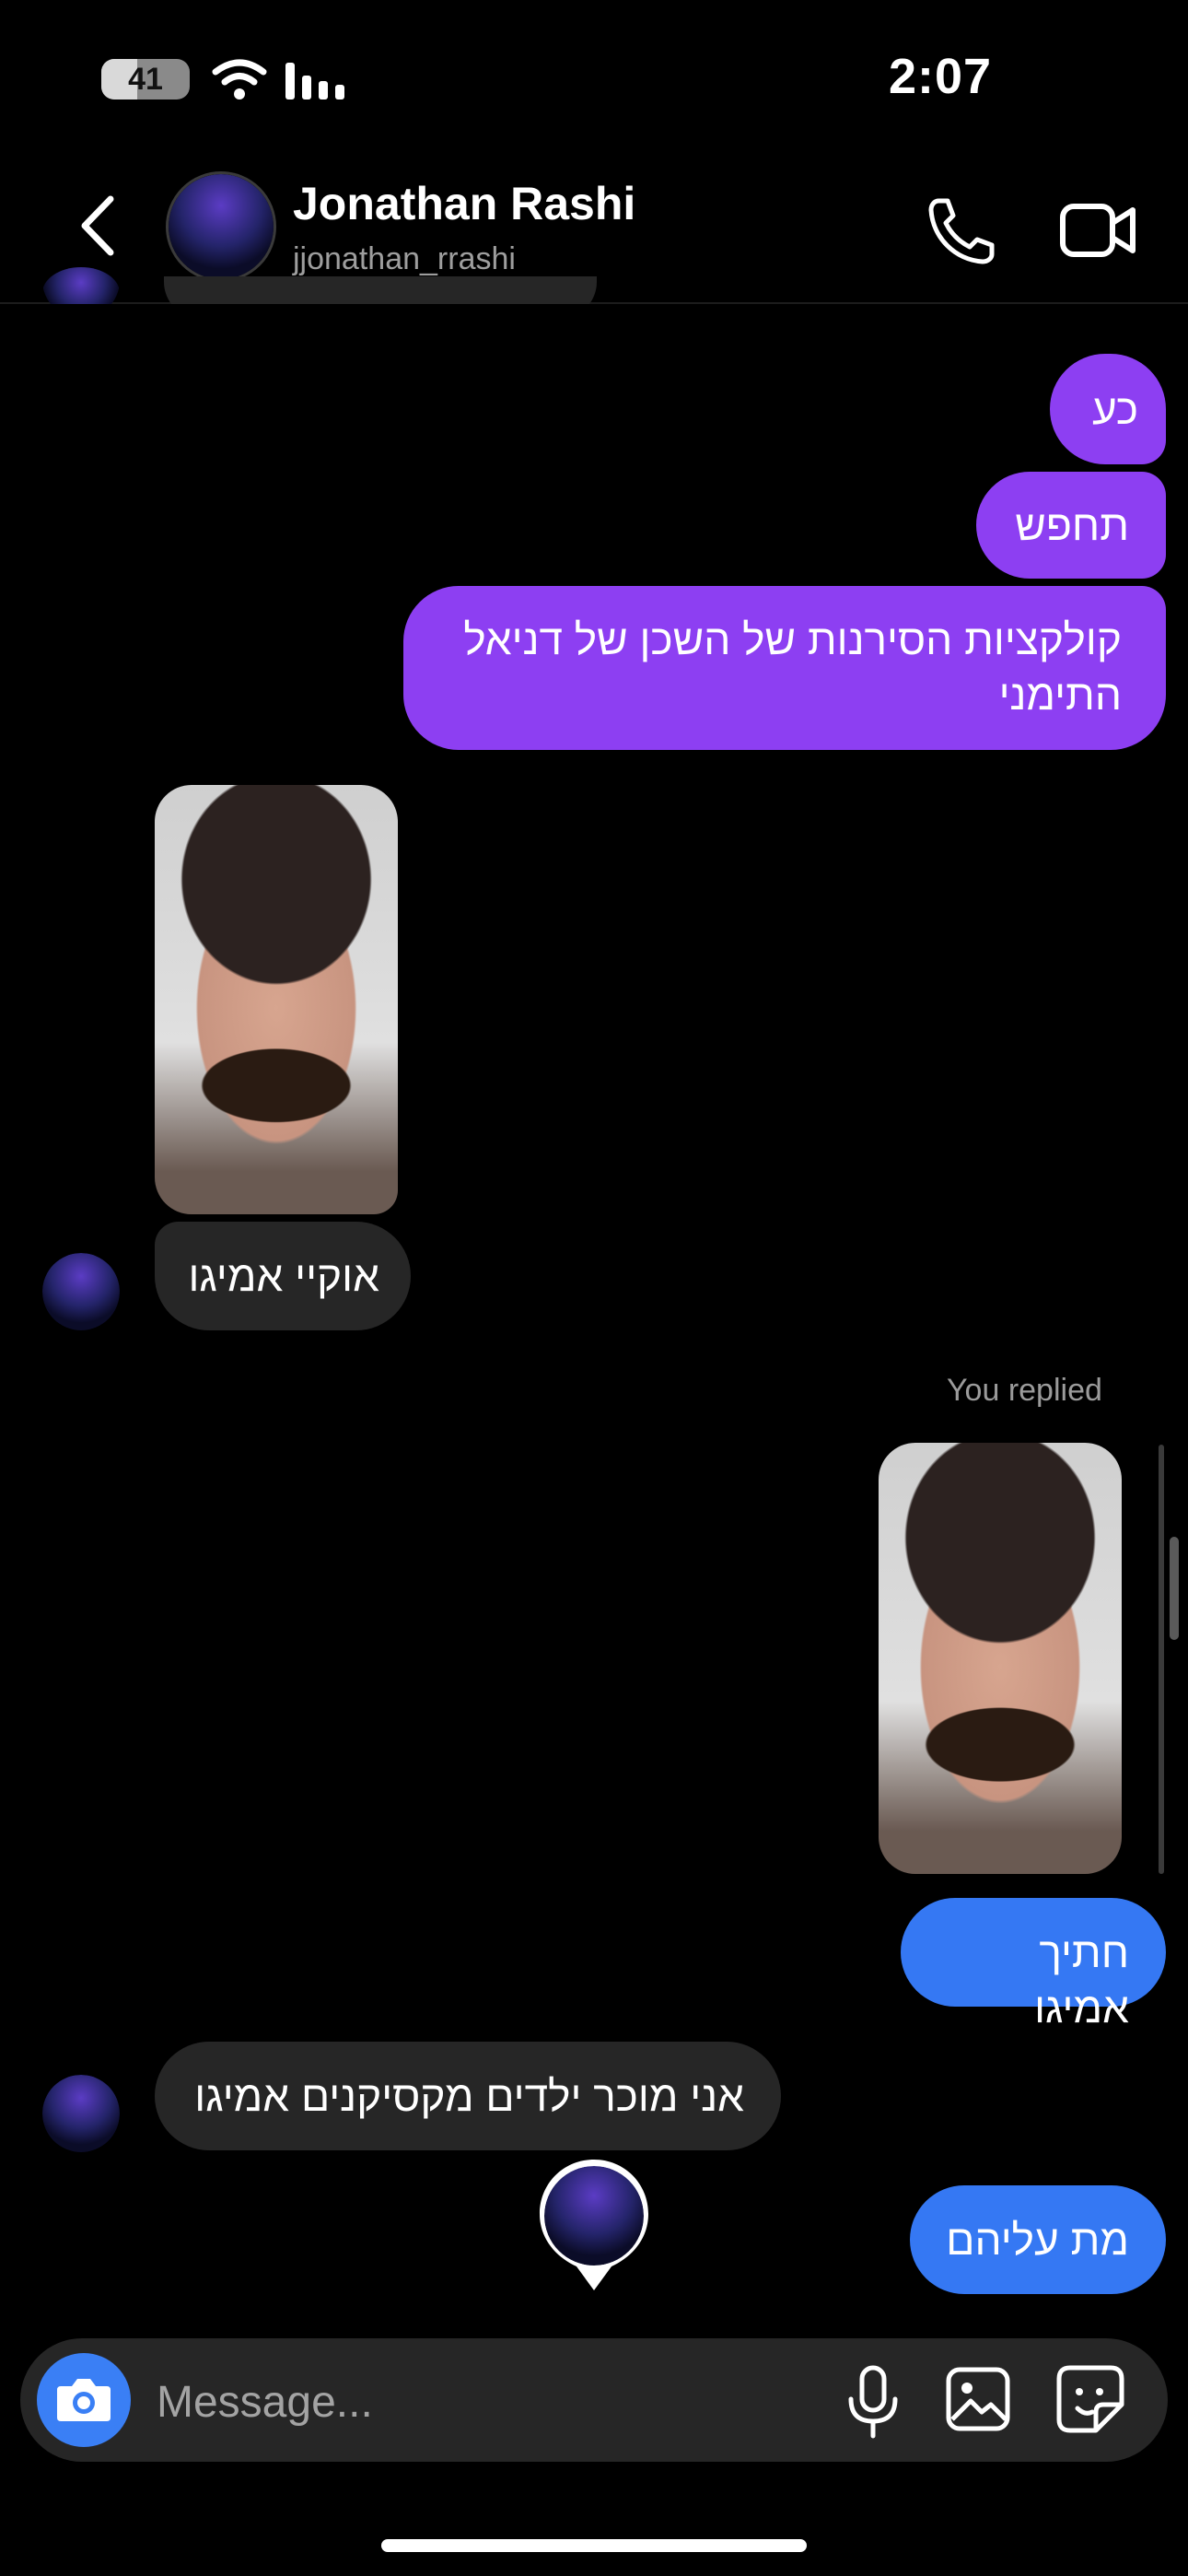  I want to click on message-text: אני מוכר ילדים מקסיקנים אמיגו, so click(469, 2096).